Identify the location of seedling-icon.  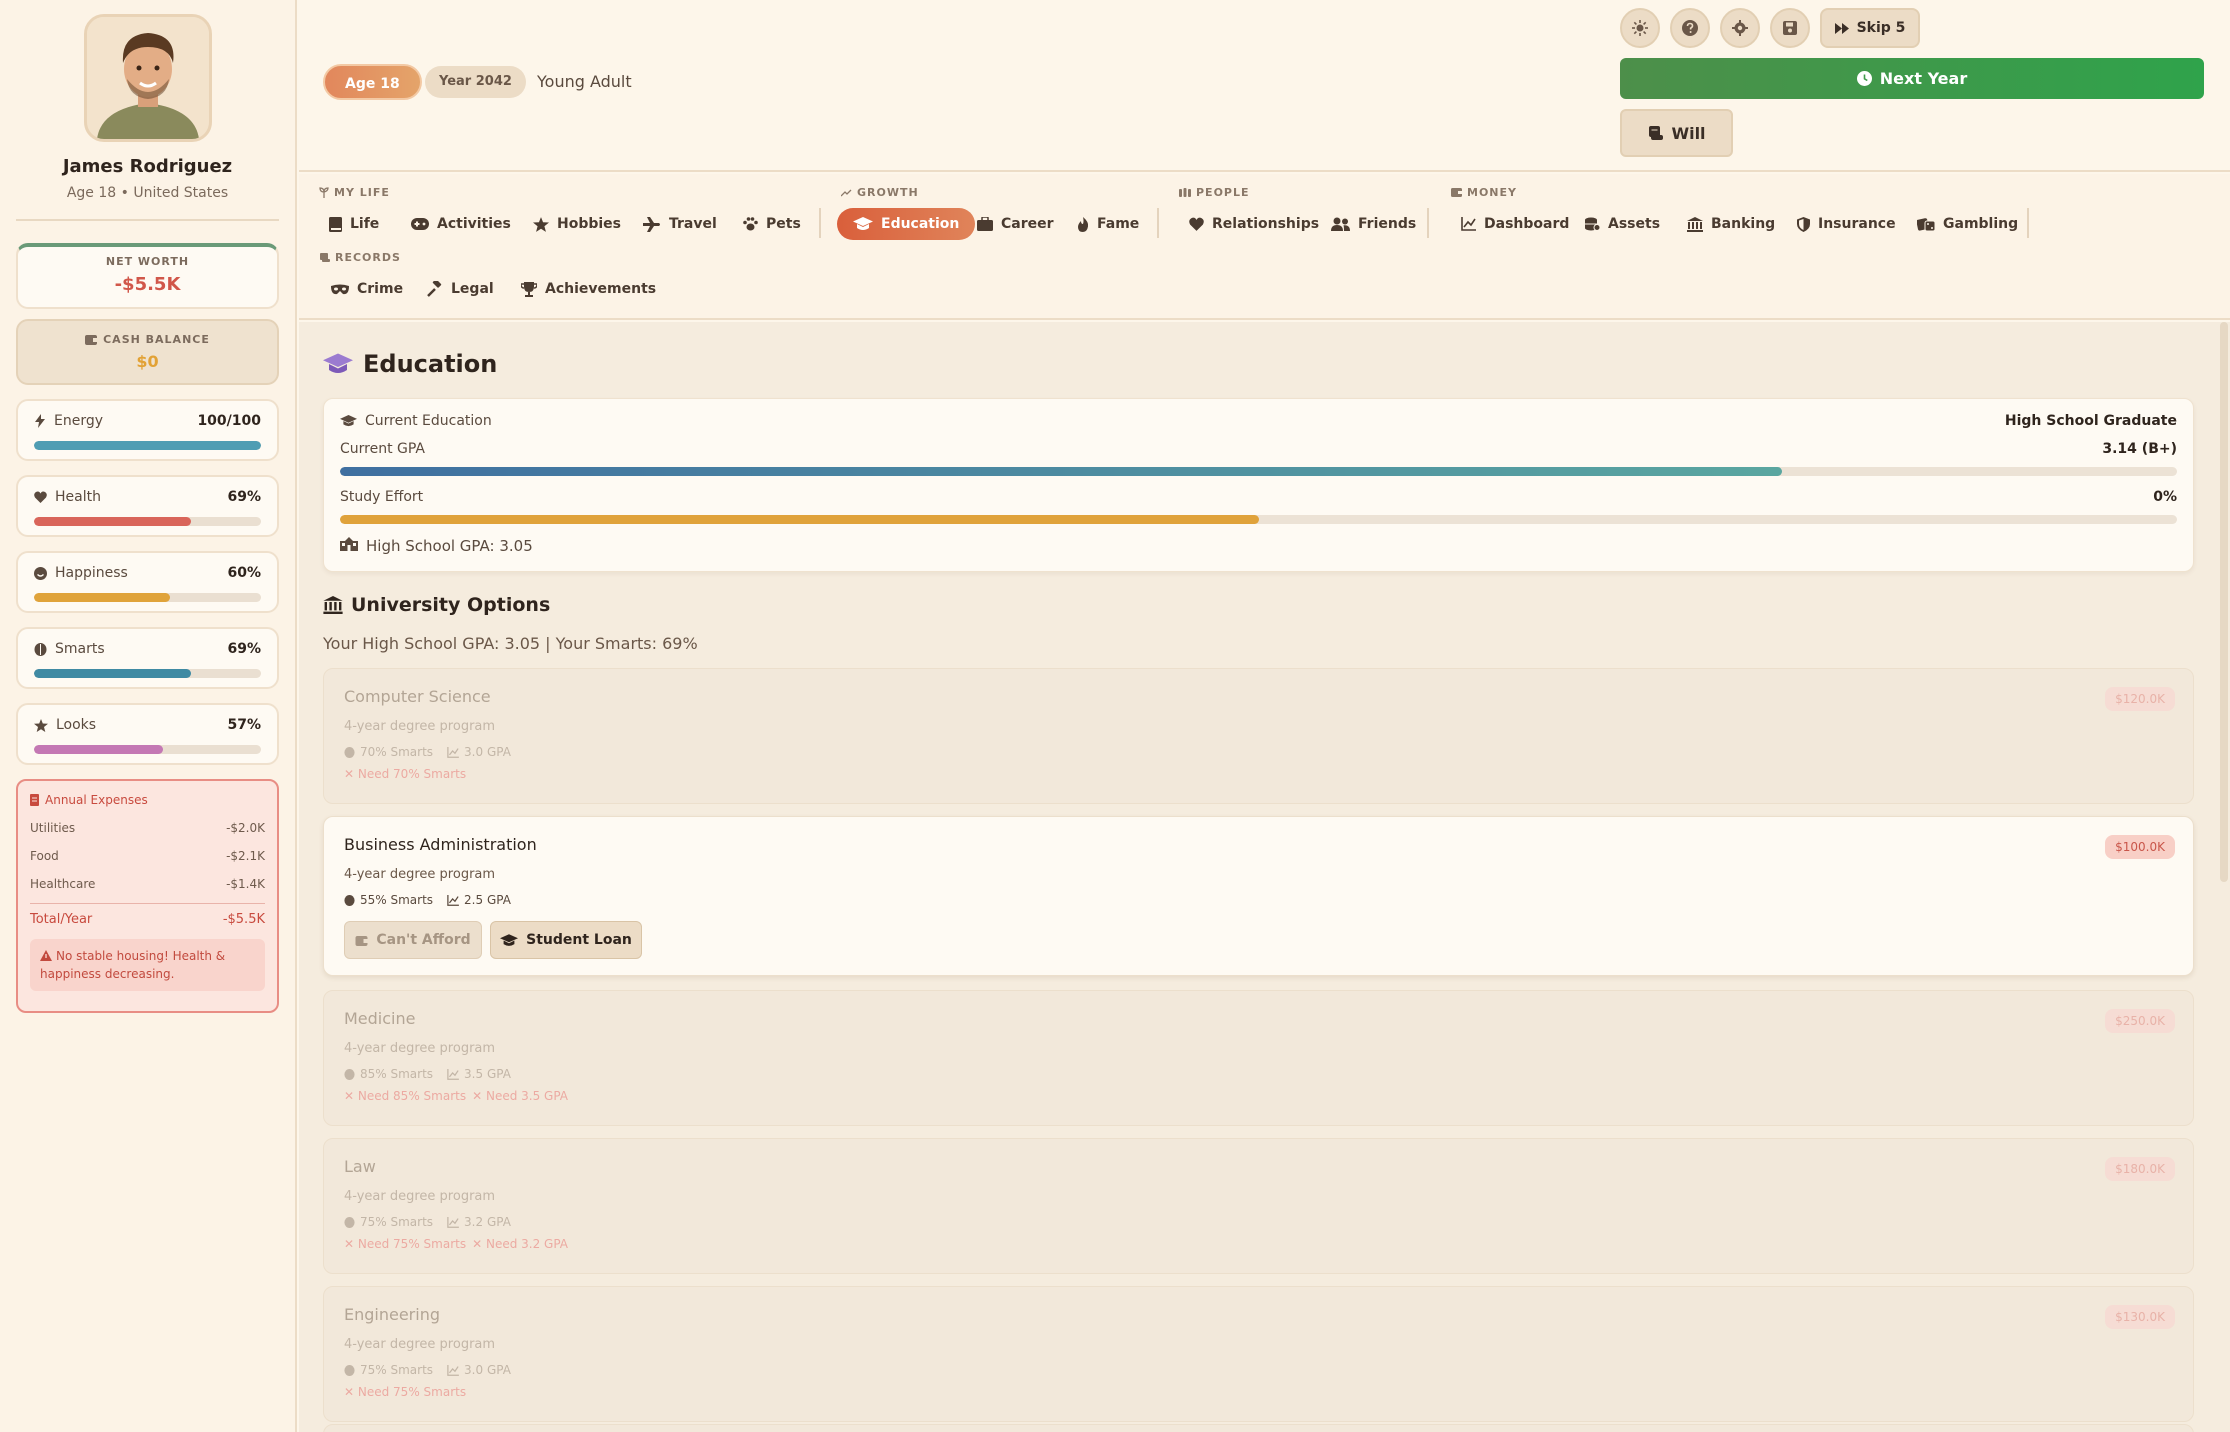
(324, 192).